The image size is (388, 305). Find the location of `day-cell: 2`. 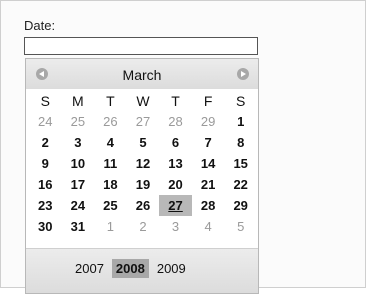

day-cell: 2 is located at coordinates (45, 142).